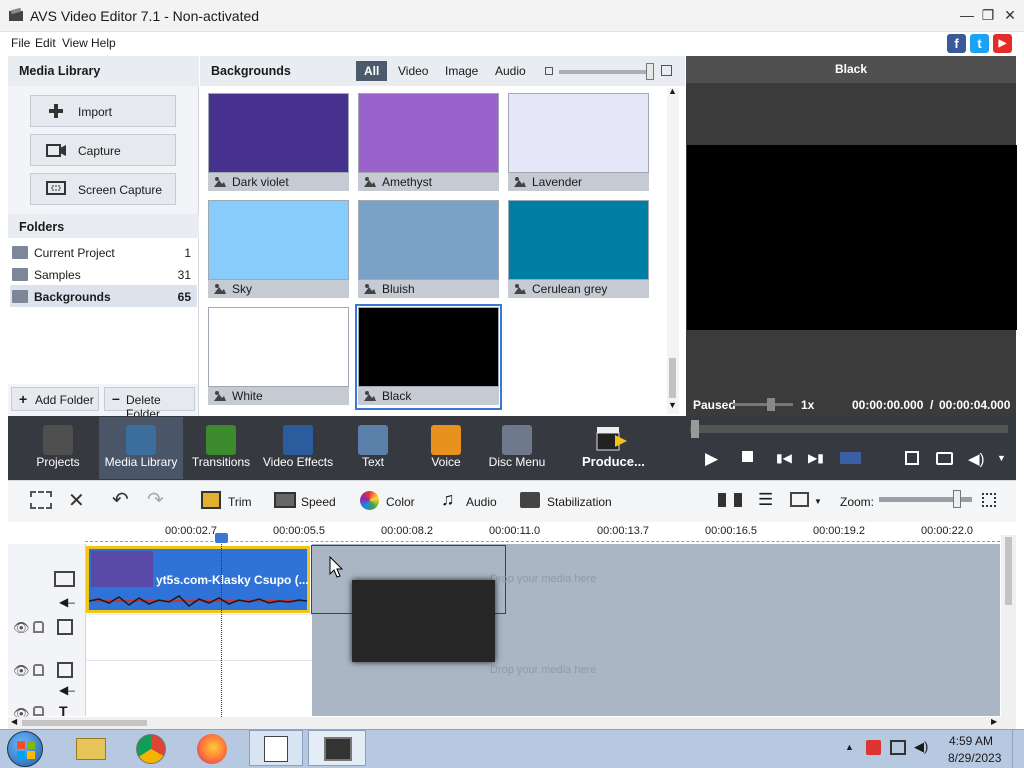 This screenshot has height=768, width=1024. I want to click on add-folder-button: + Add Folder, so click(55, 399).